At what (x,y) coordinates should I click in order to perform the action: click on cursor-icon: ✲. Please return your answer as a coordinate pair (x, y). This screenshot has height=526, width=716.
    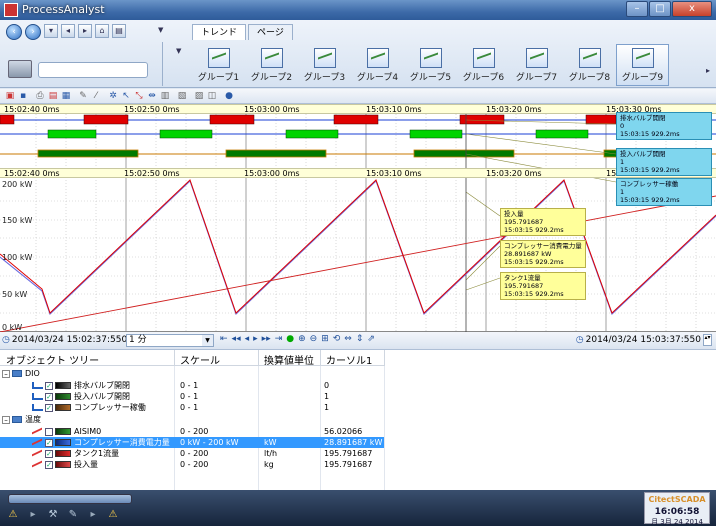
    Looking at the image, I should click on (113, 96).